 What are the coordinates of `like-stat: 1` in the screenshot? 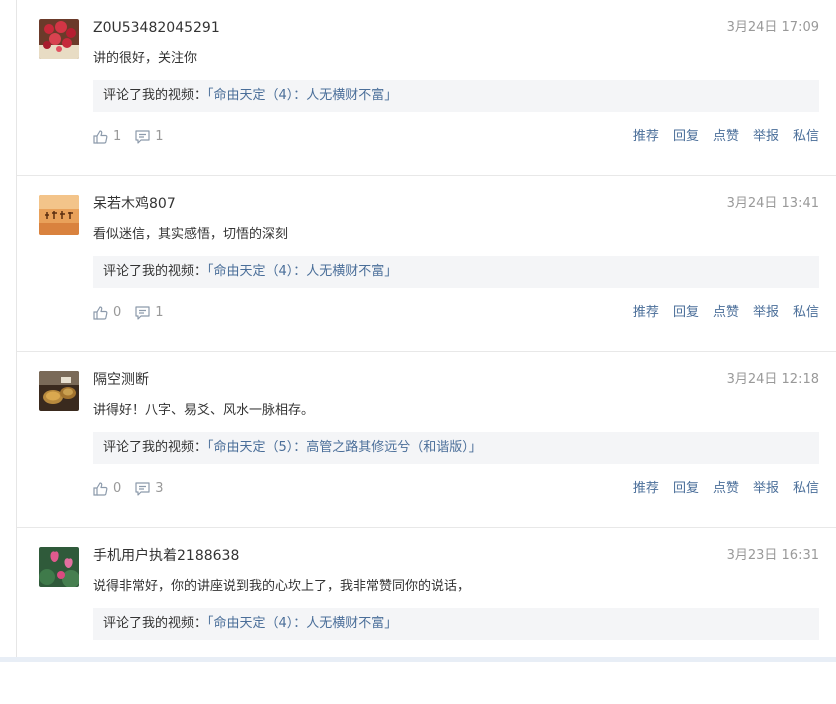 It's located at (107, 137).